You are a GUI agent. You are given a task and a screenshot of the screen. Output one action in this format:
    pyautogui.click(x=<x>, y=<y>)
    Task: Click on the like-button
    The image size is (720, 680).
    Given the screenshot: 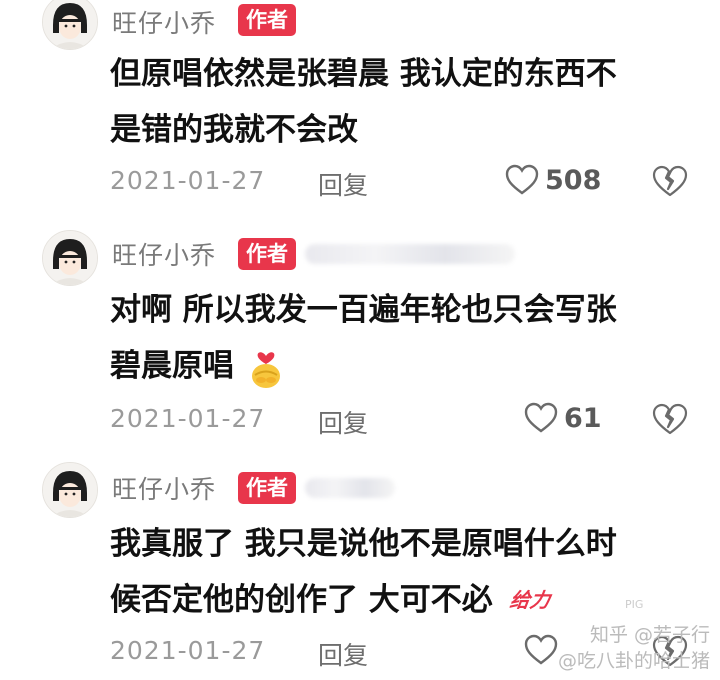 What is the action you would take?
    pyautogui.click(x=541, y=650)
    